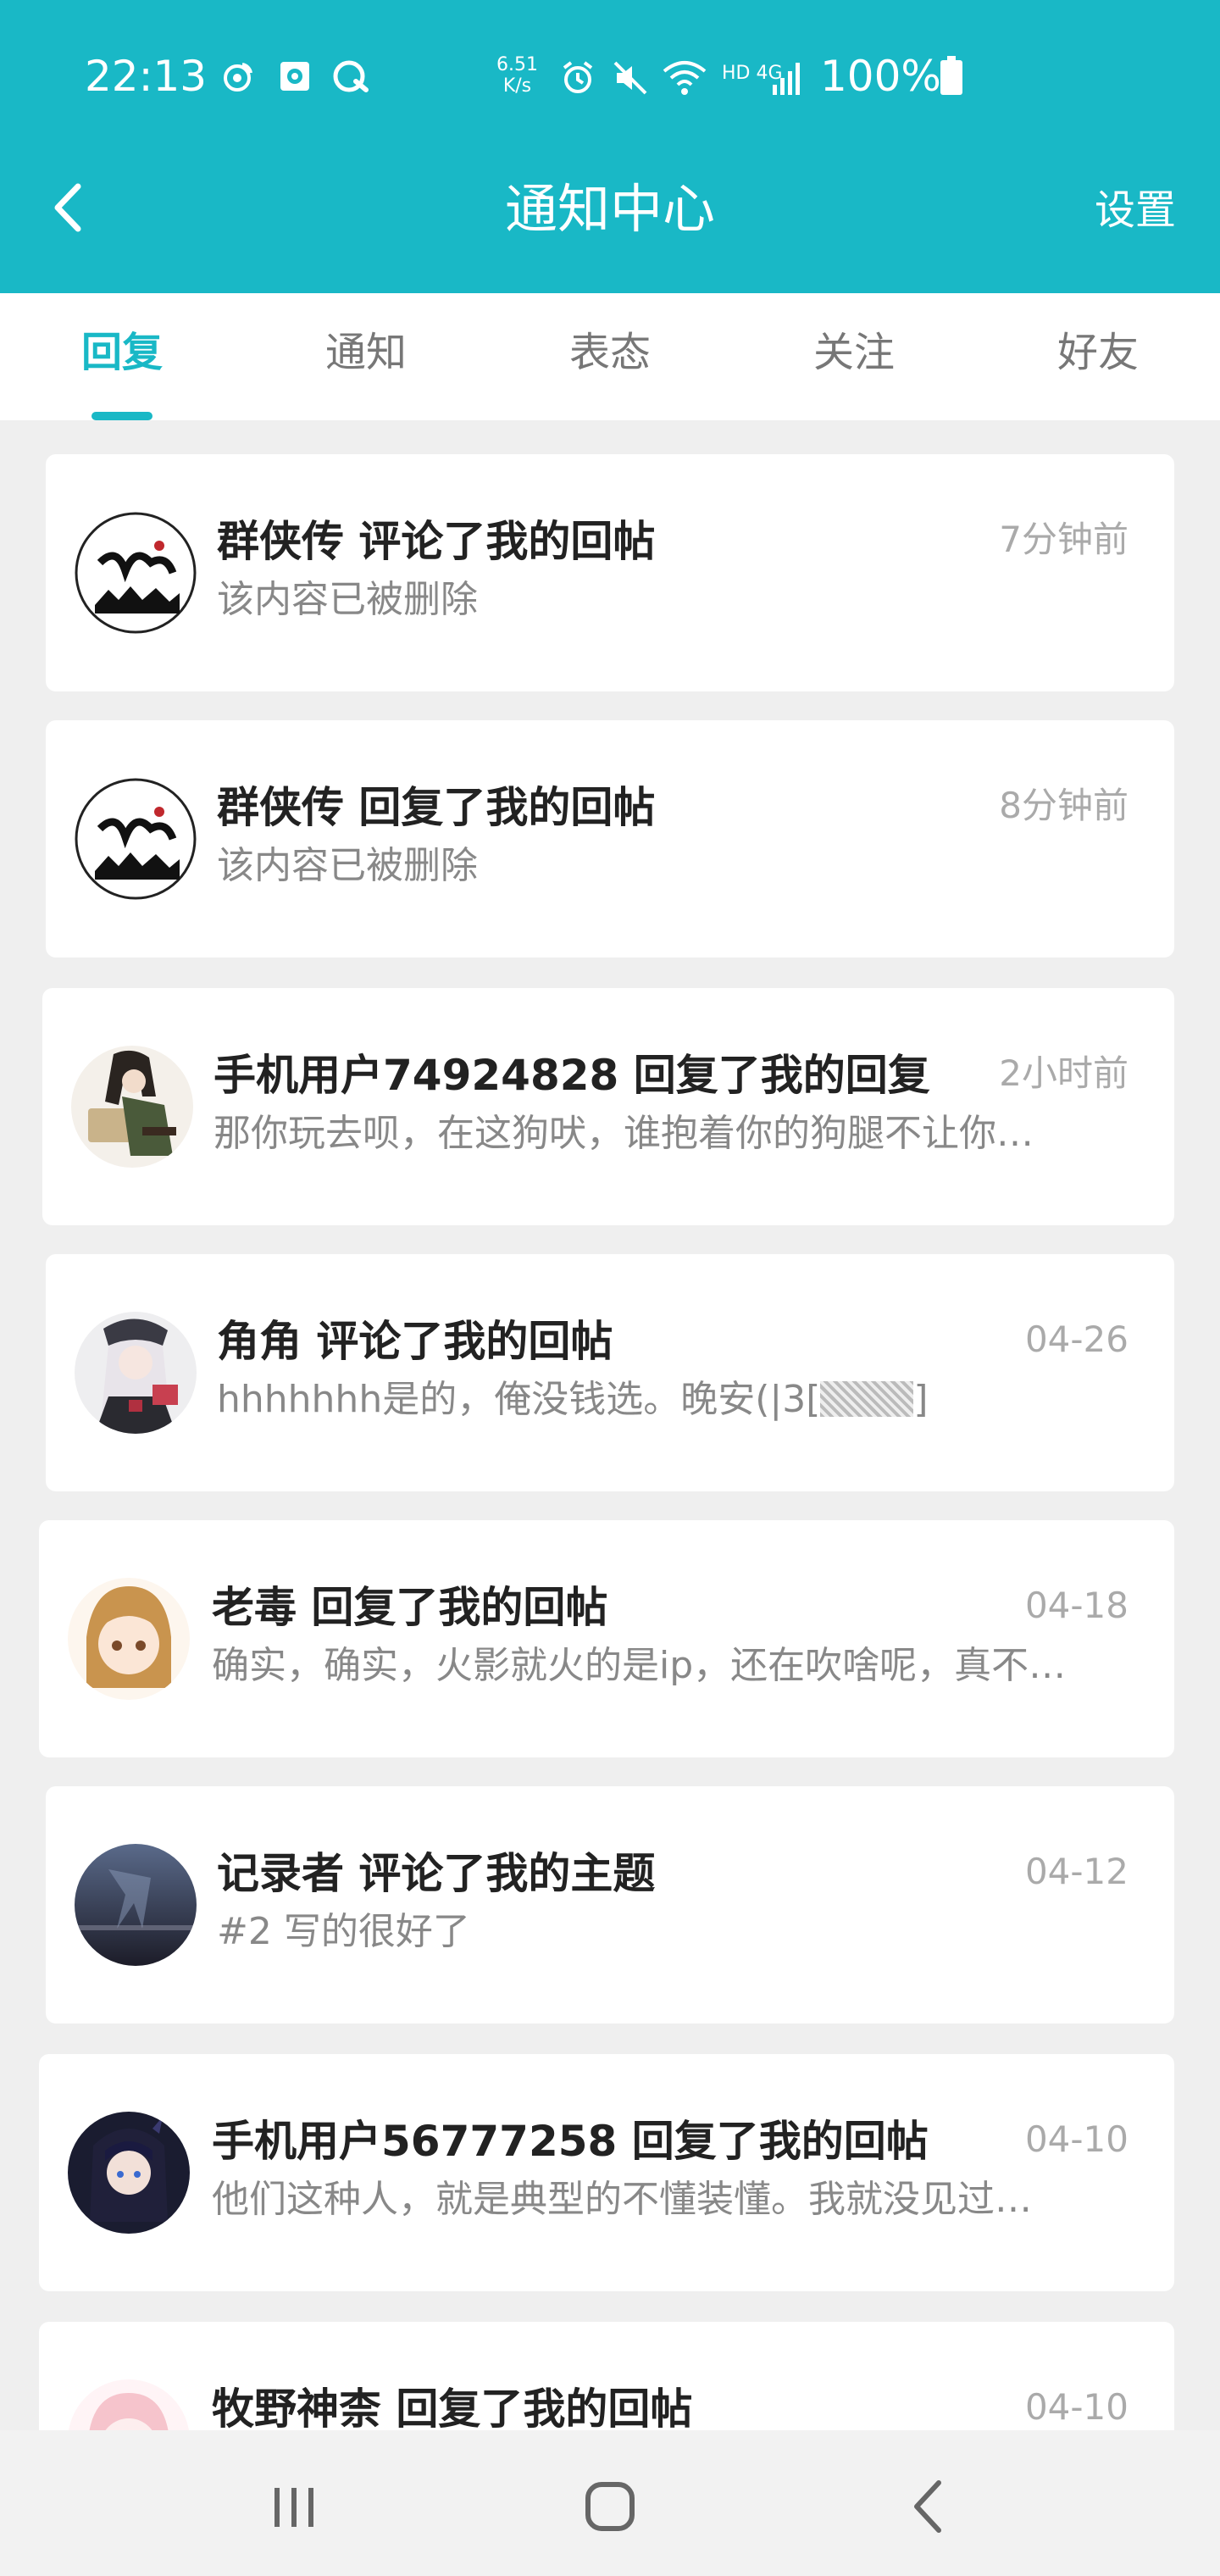 Image resolution: width=1220 pixels, height=2576 pixels. What do you see at coordinates (129, 2404) in the screenshot?
I see `anime-pink-avatar` at bounding box center [129, 2404].